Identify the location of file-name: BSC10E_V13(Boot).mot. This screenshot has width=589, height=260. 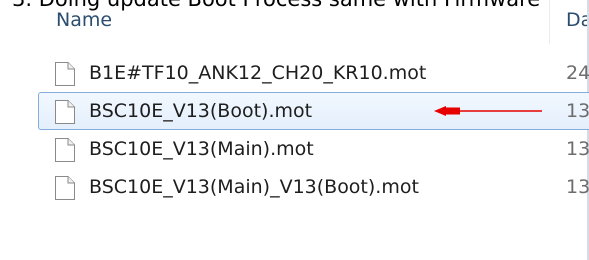
(201, 111).